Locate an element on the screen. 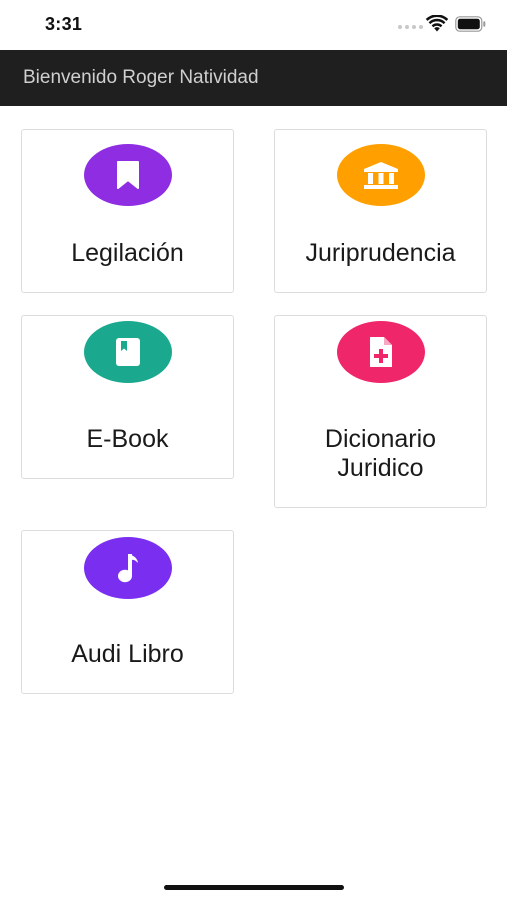  status-time: 3:31 is located at coordinates (64, 24).